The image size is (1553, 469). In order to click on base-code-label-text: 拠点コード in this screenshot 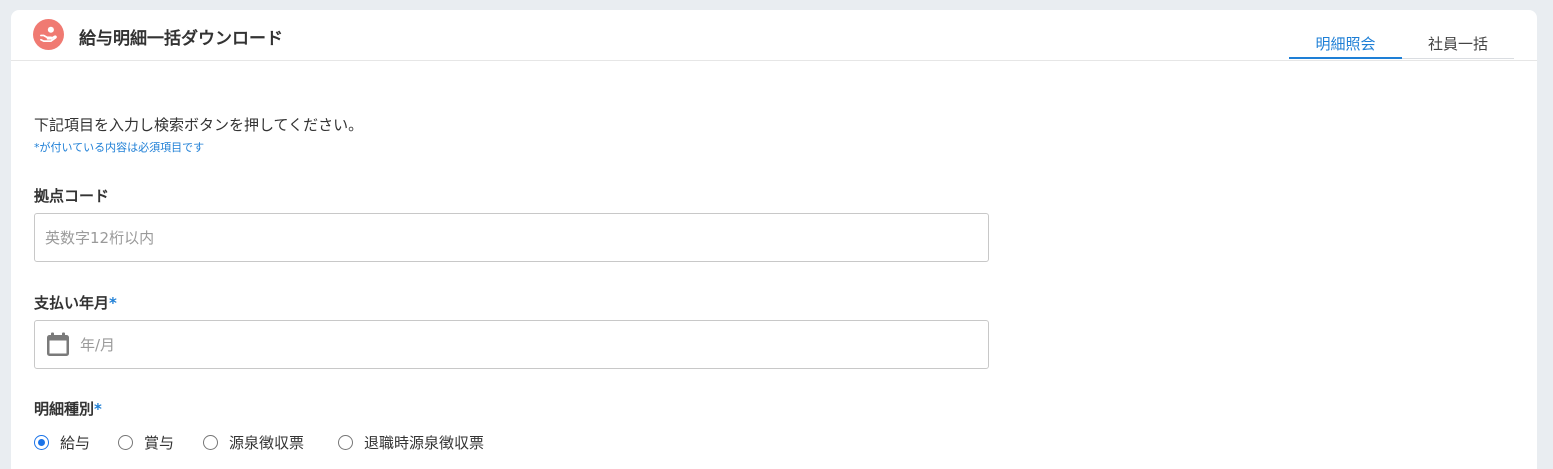, I will do `click(72, 196)`.